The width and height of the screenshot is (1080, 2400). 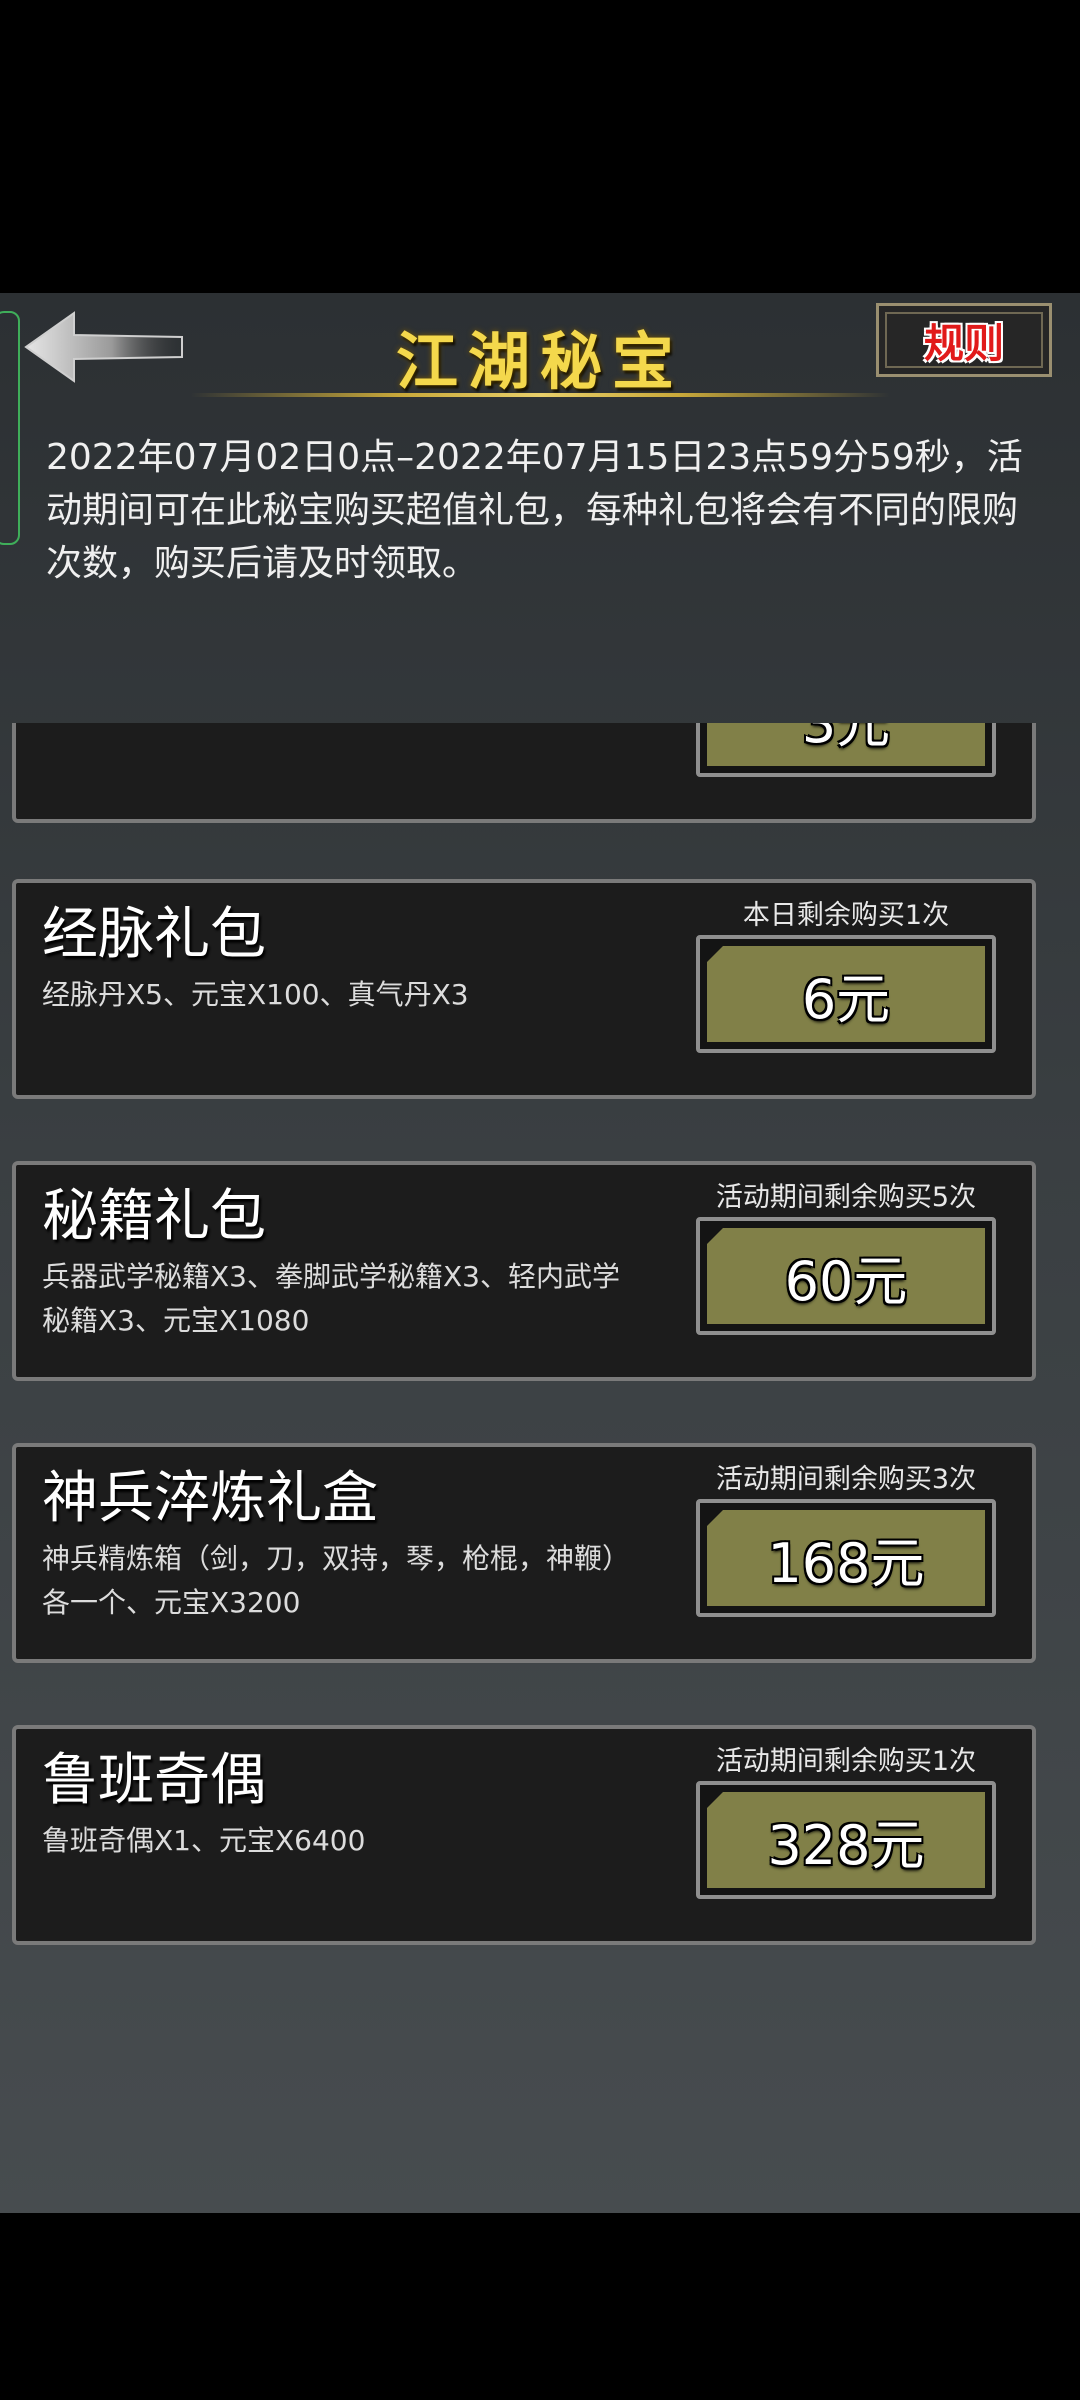 What do you see at coordinates (846, 1845) in the screenshot?
I see `price-label: 328元` at bounding box center [846, 1845].